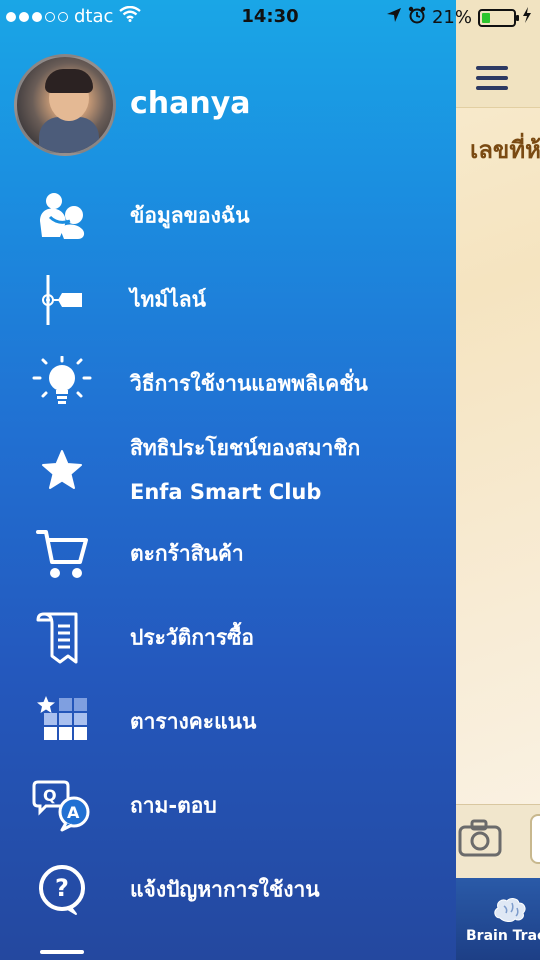  I want to click on help-icon: ?, so click(62, 890).